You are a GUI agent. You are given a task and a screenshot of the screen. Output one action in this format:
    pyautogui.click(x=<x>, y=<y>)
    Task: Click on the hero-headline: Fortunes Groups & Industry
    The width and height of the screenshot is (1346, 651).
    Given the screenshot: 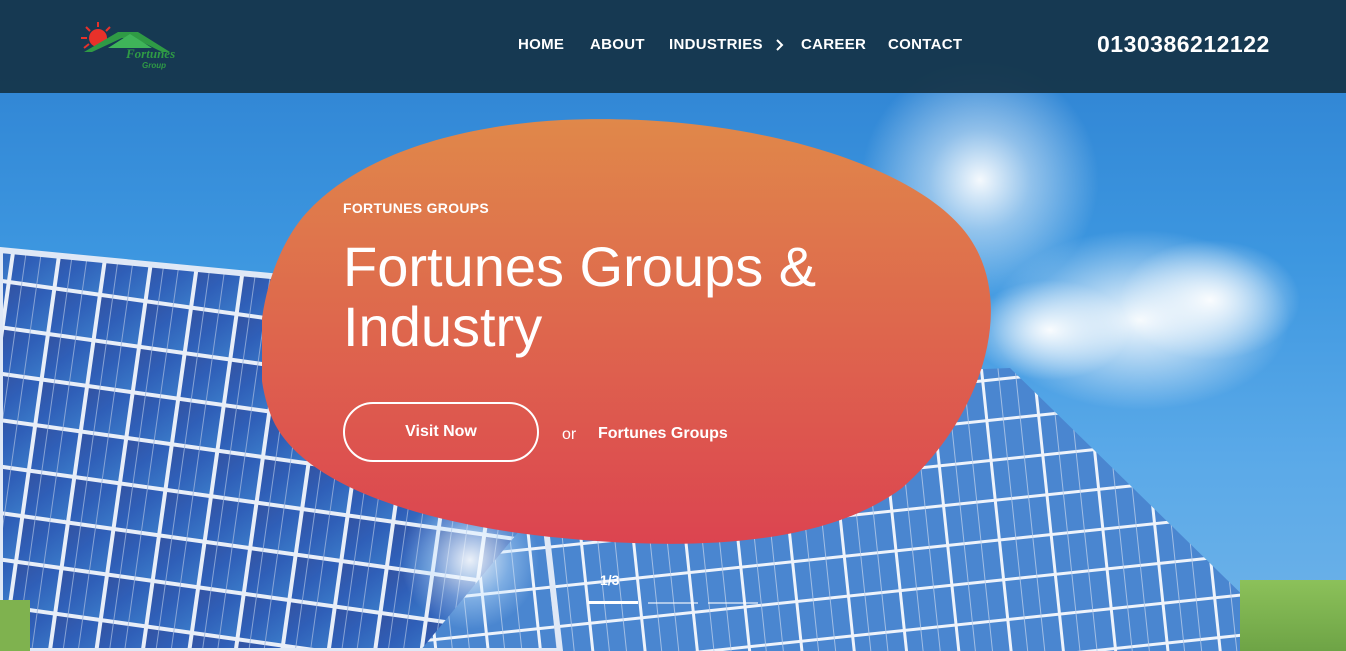 What is the action you would take?
    pyautogui.click(x=580, y=296)
    